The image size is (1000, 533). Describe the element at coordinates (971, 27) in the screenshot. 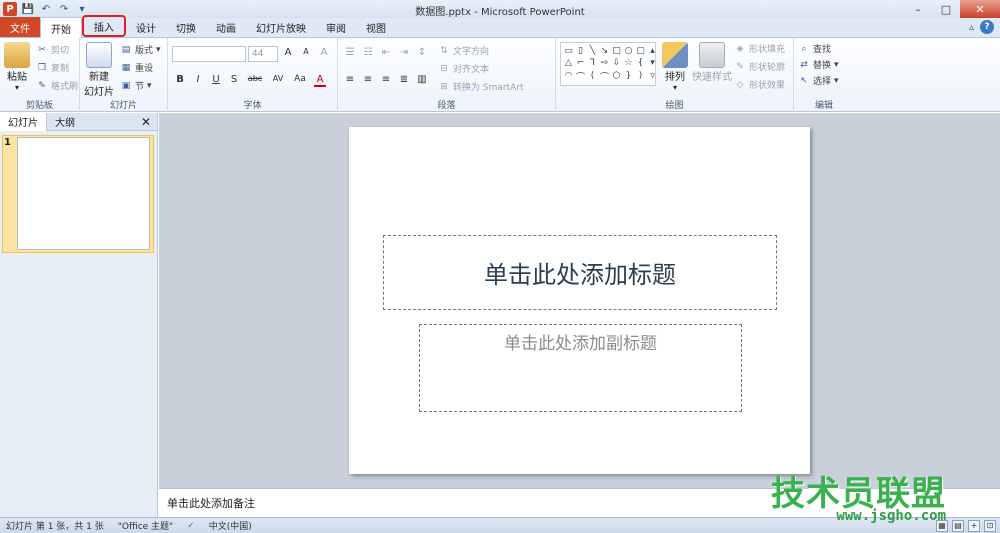

I see `minimize-ribbon-icon: ▵` at that location.